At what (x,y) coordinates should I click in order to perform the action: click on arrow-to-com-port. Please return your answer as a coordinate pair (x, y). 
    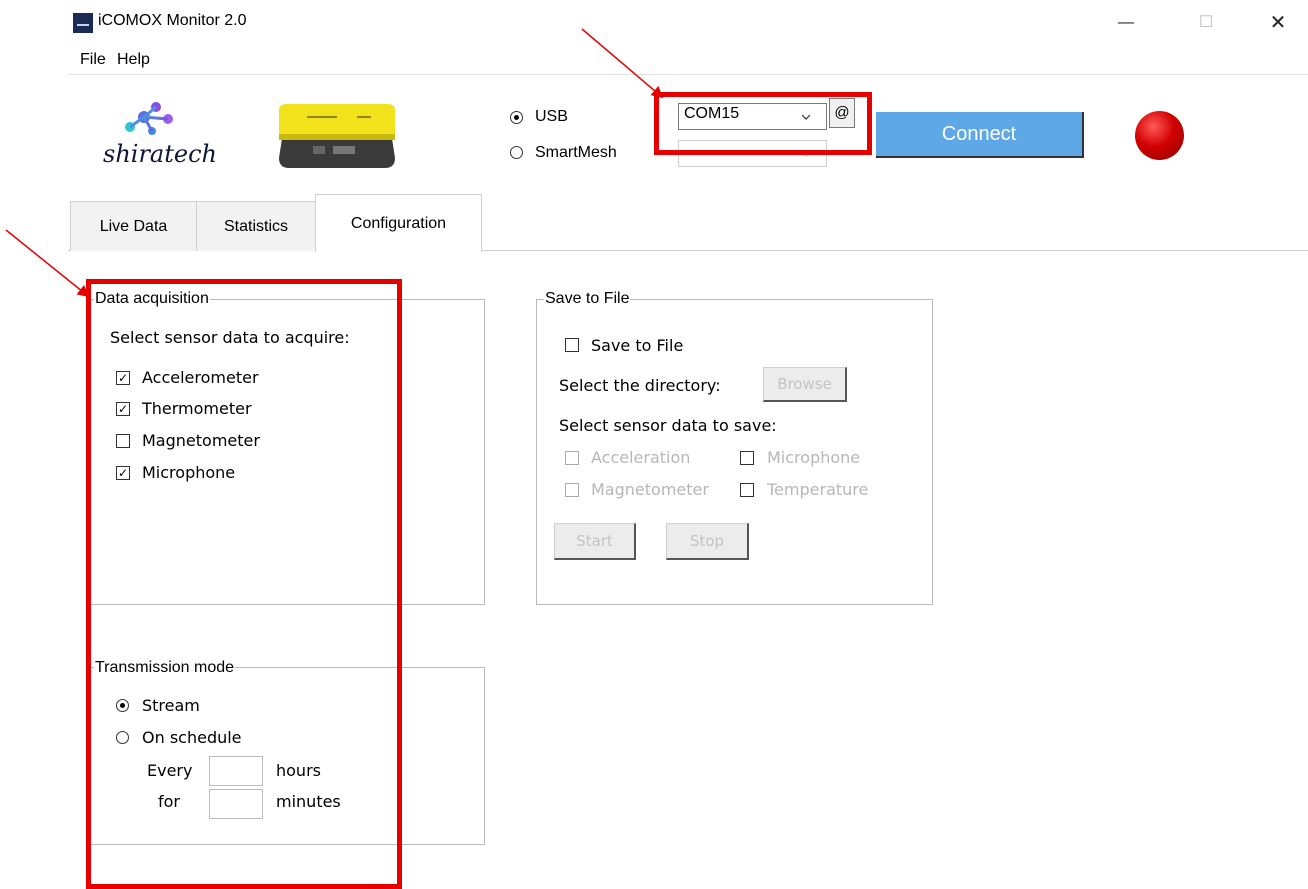
    Looking at the image, I should click on (622, 63).